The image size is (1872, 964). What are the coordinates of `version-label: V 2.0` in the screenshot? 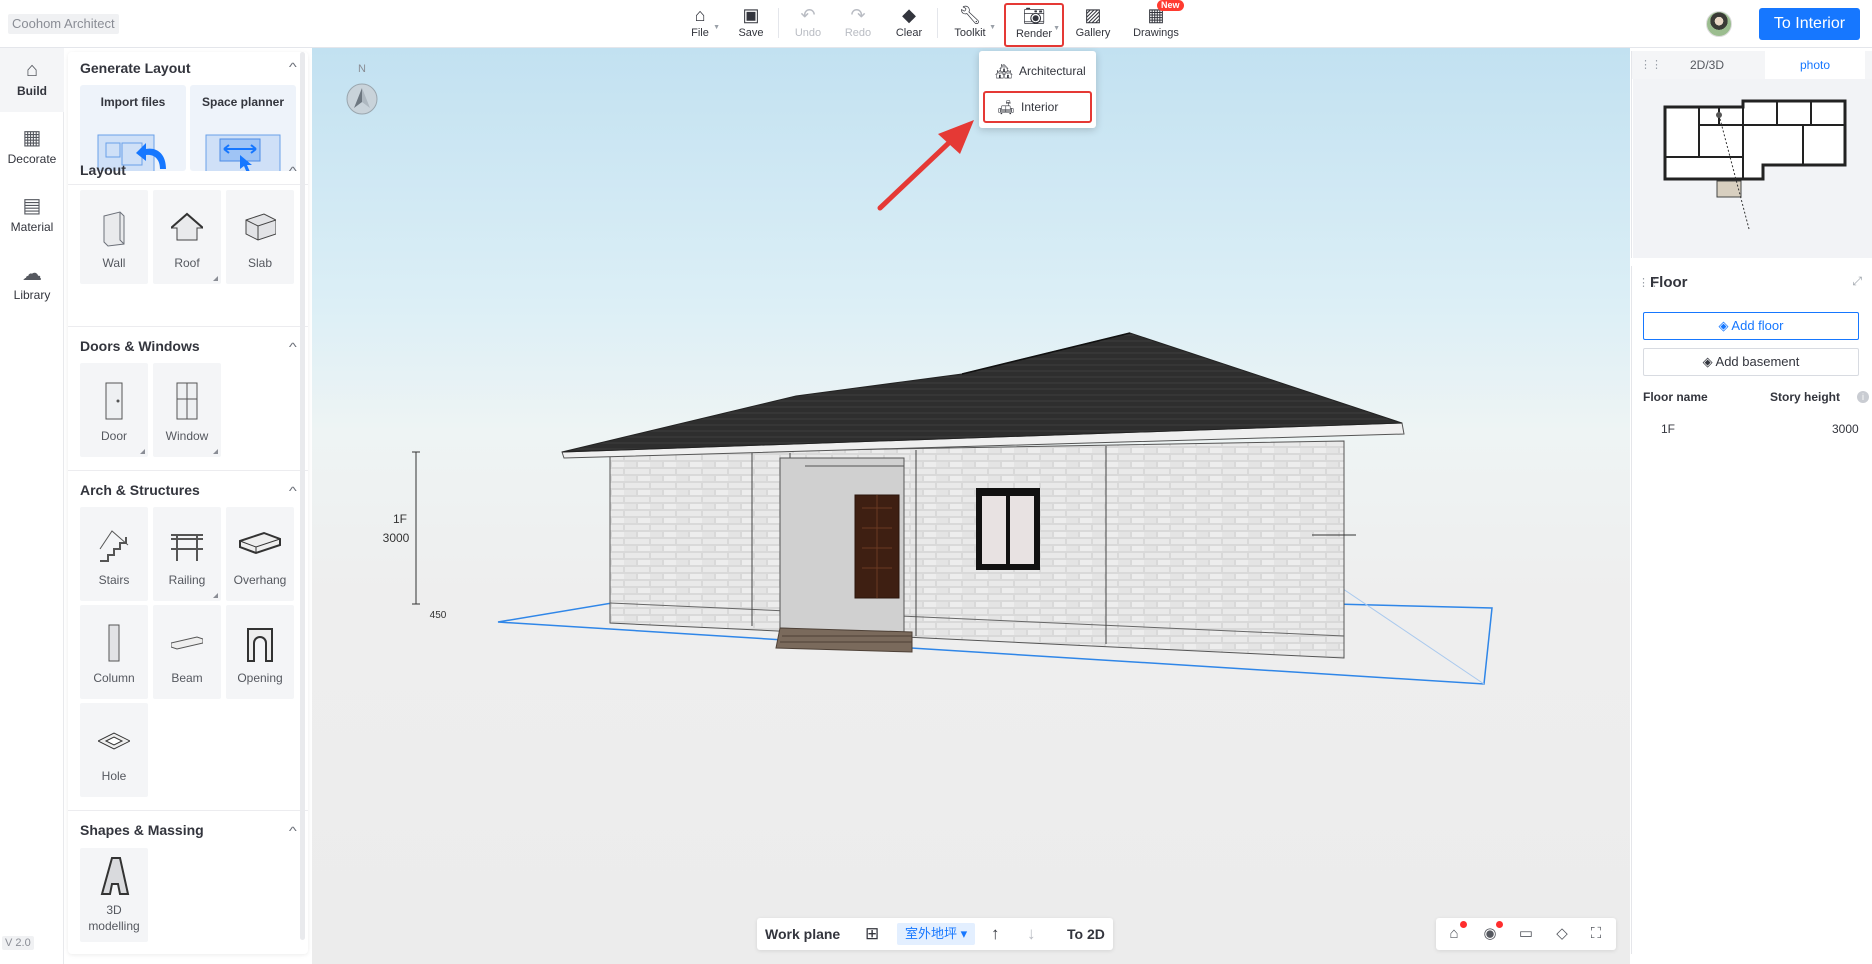 It's located at (18, 943).